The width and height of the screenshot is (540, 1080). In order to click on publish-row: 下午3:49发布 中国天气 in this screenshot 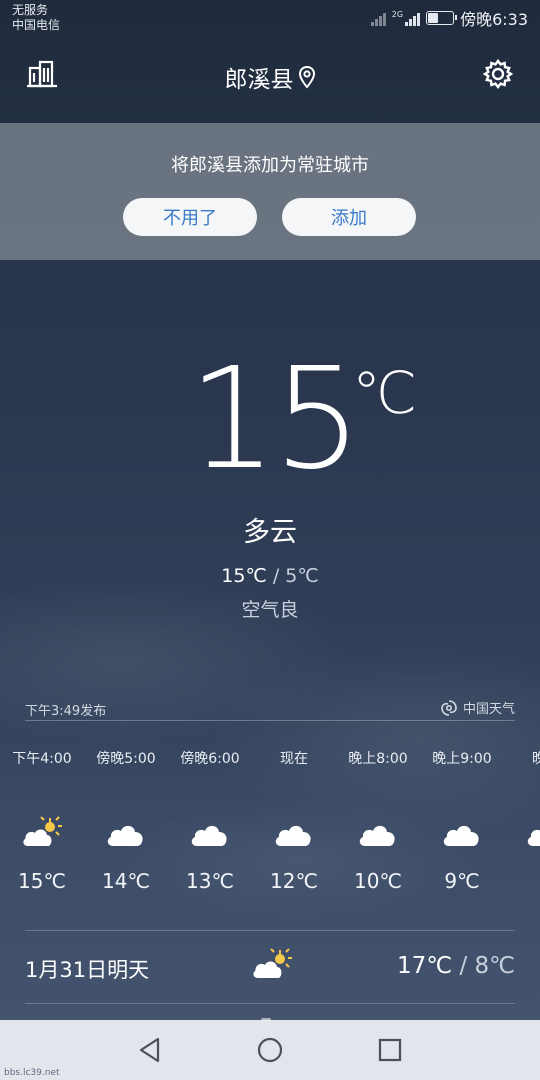, I will do `click(270, 709)`.